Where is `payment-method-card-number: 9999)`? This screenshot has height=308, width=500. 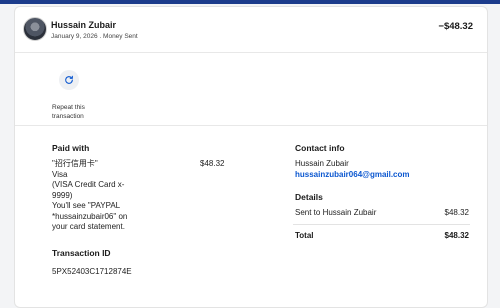 payment-method-card-number: 9999) is located at coordinates (62, 195).